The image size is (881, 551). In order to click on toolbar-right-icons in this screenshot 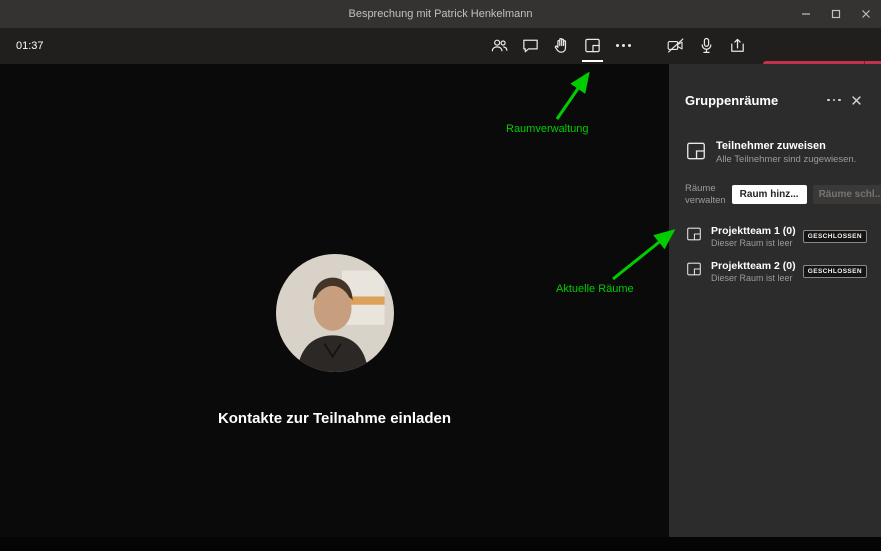, I will do `click(706, 45)`.